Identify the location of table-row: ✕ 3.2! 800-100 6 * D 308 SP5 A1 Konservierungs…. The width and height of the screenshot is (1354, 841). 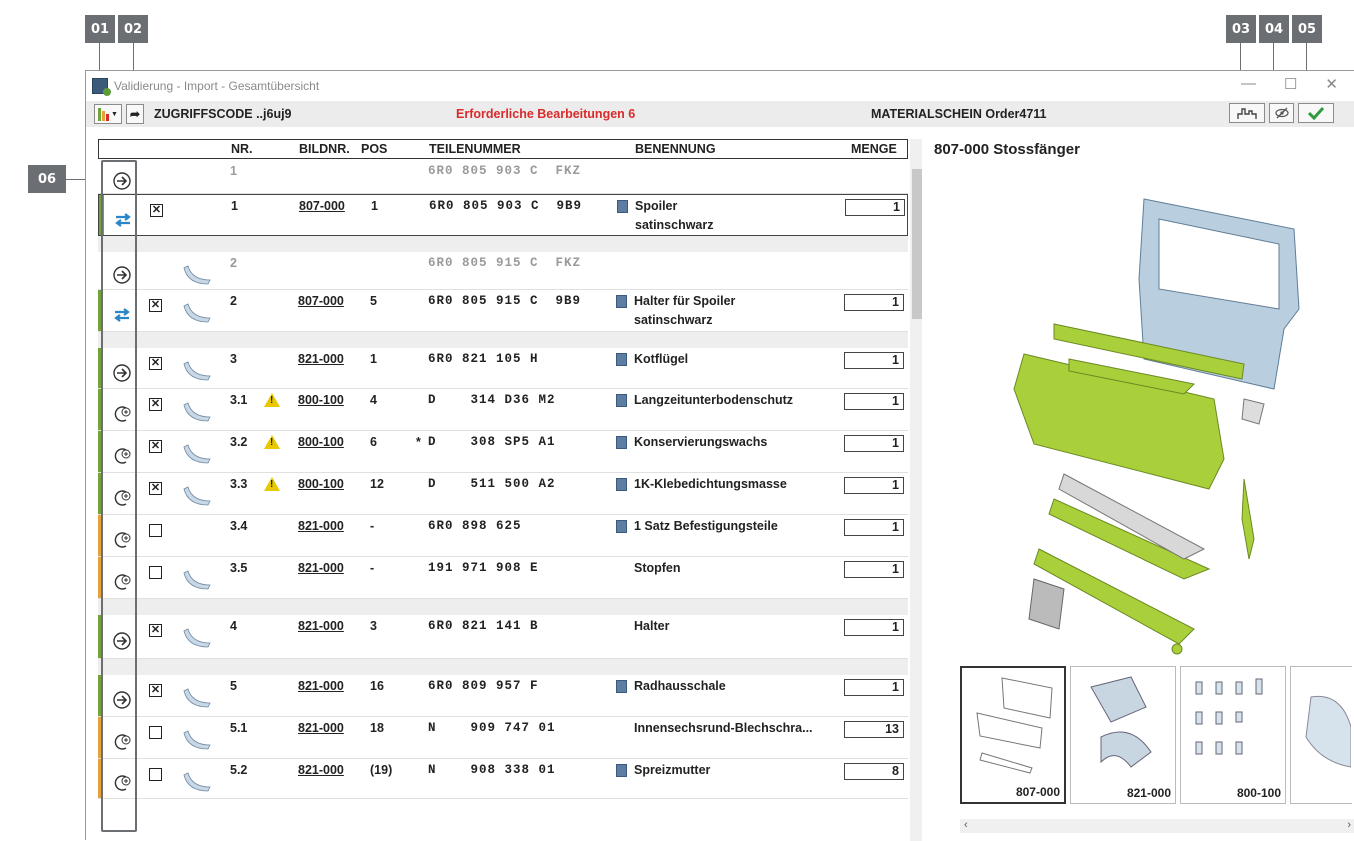
(503, 452).